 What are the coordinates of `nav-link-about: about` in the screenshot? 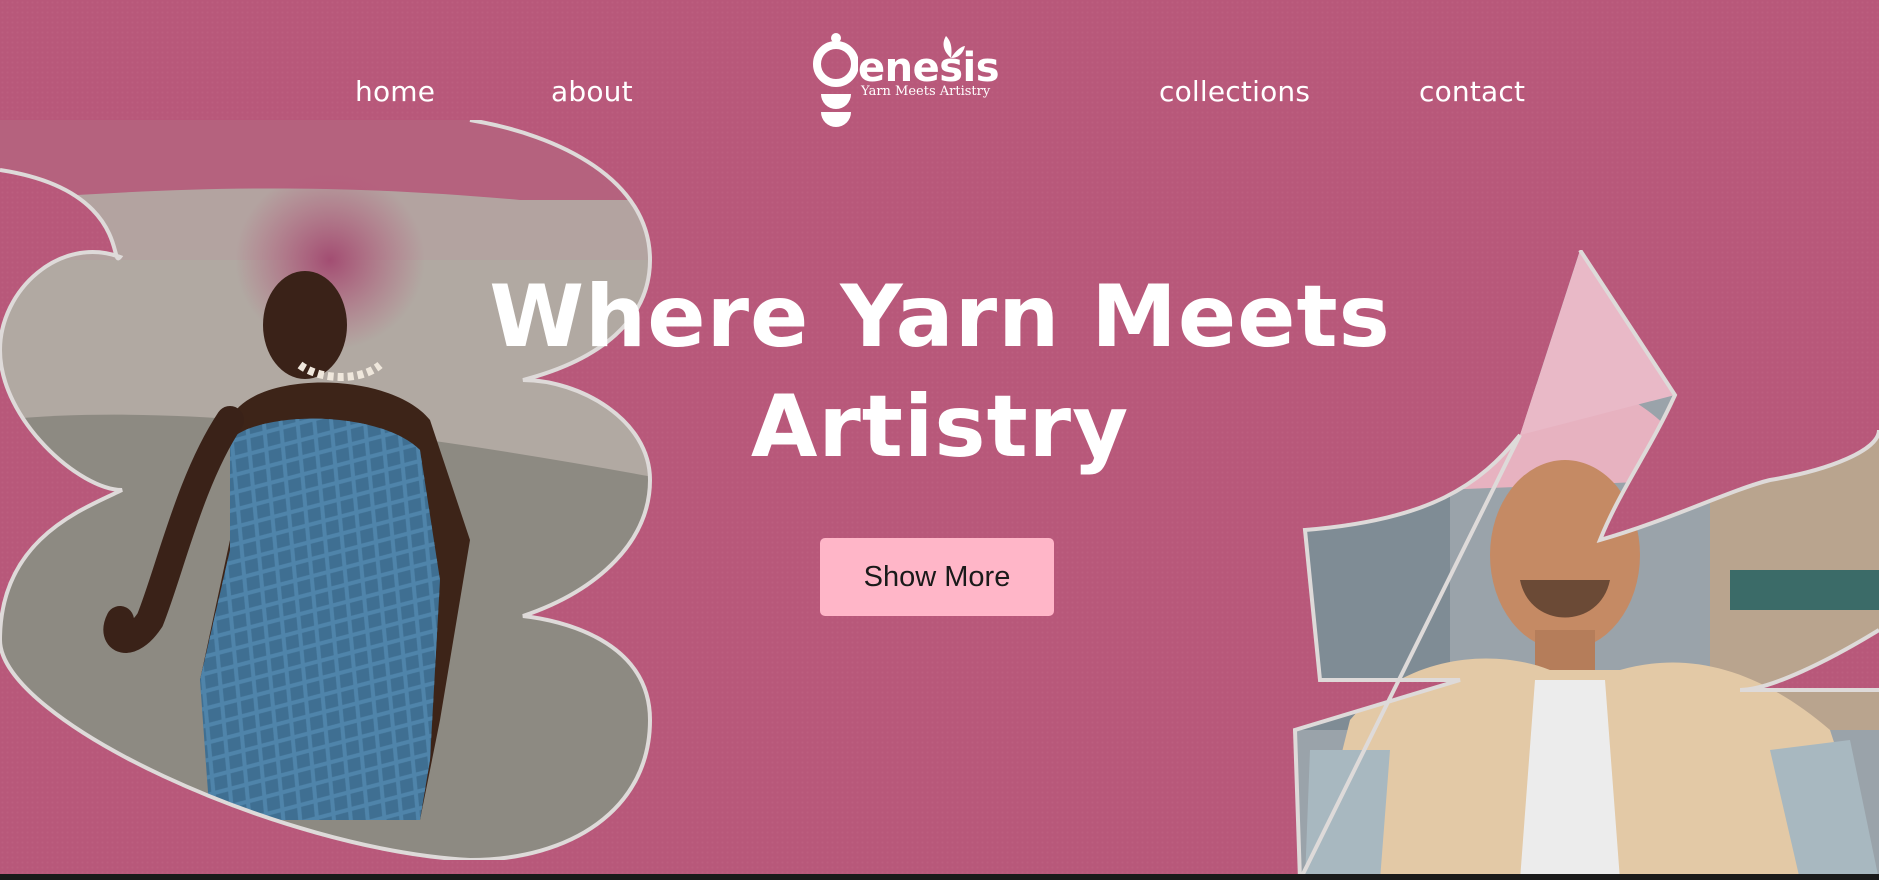 It's located at (592, 92).